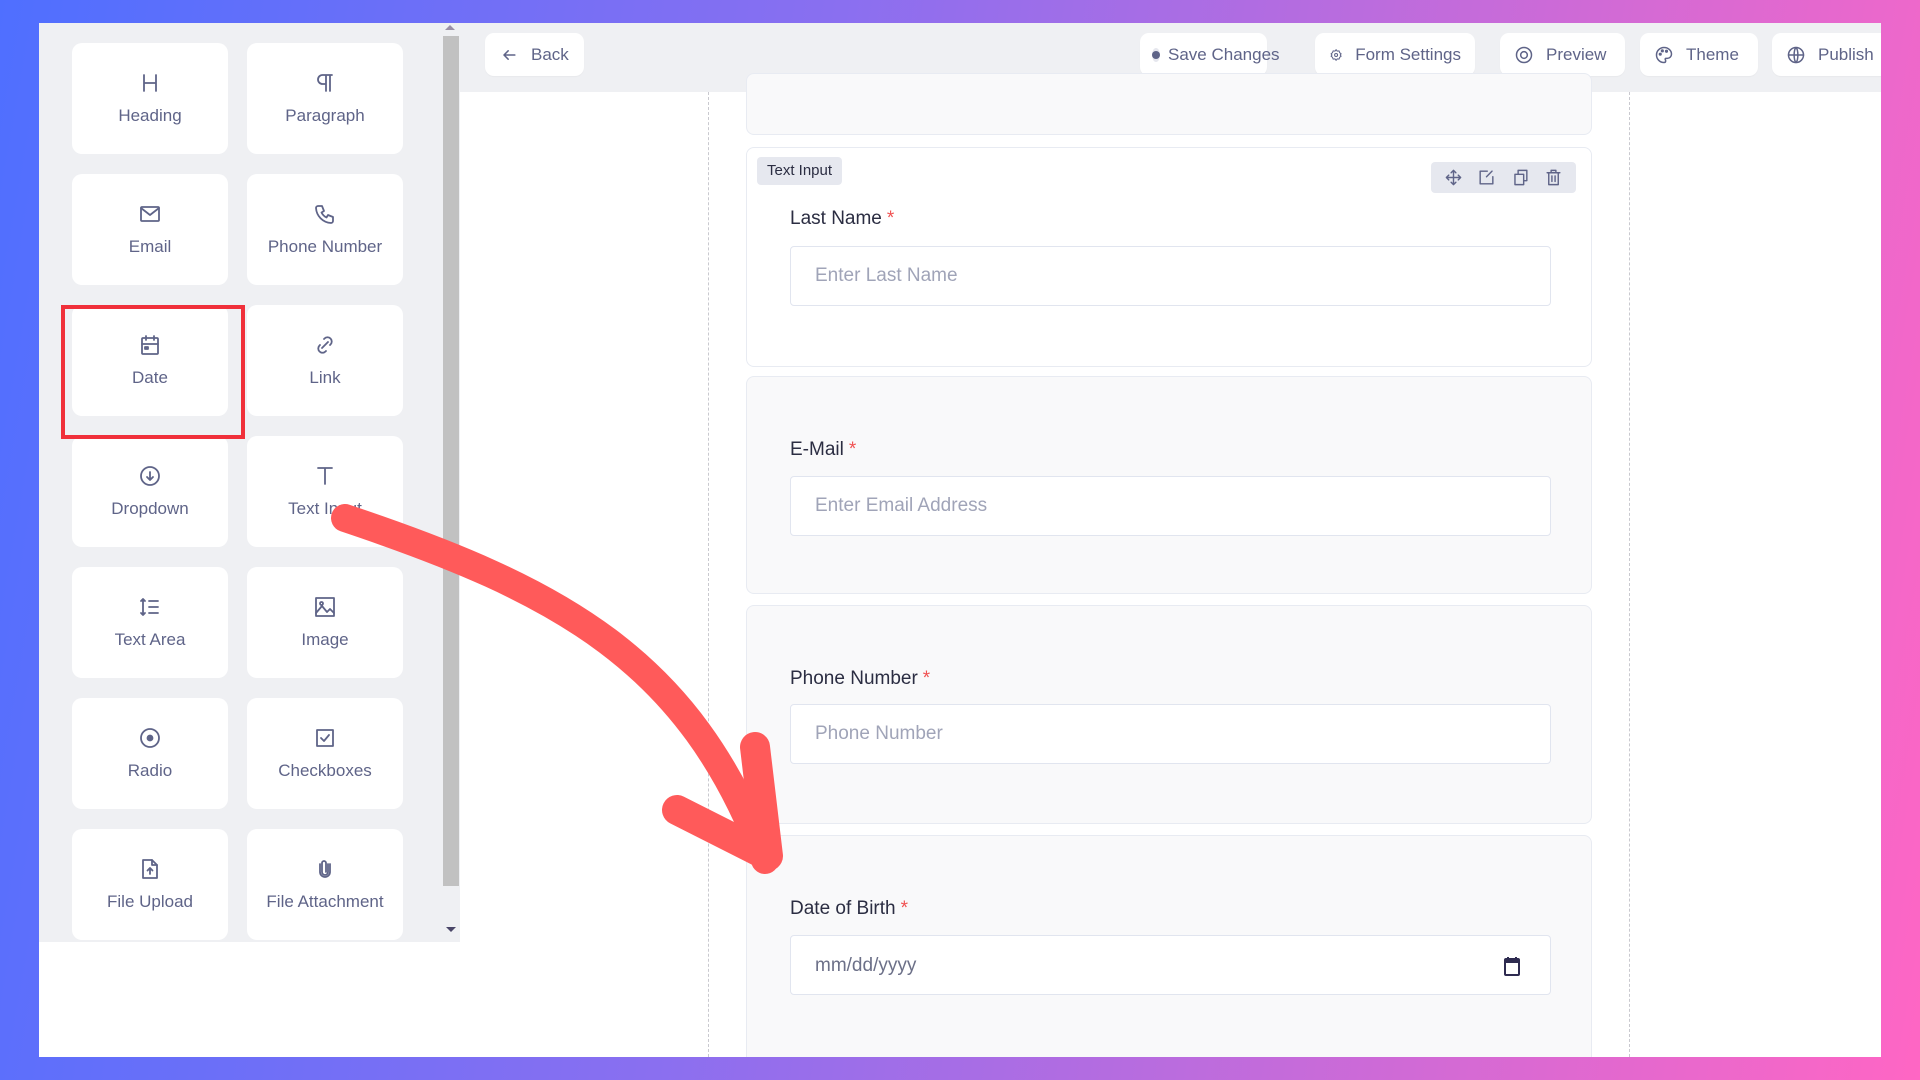 This screenshot has height=1080, width=1920. Describe the element at coordinates (325, 214) in the screenshot. I see `phone-icon` at that location.